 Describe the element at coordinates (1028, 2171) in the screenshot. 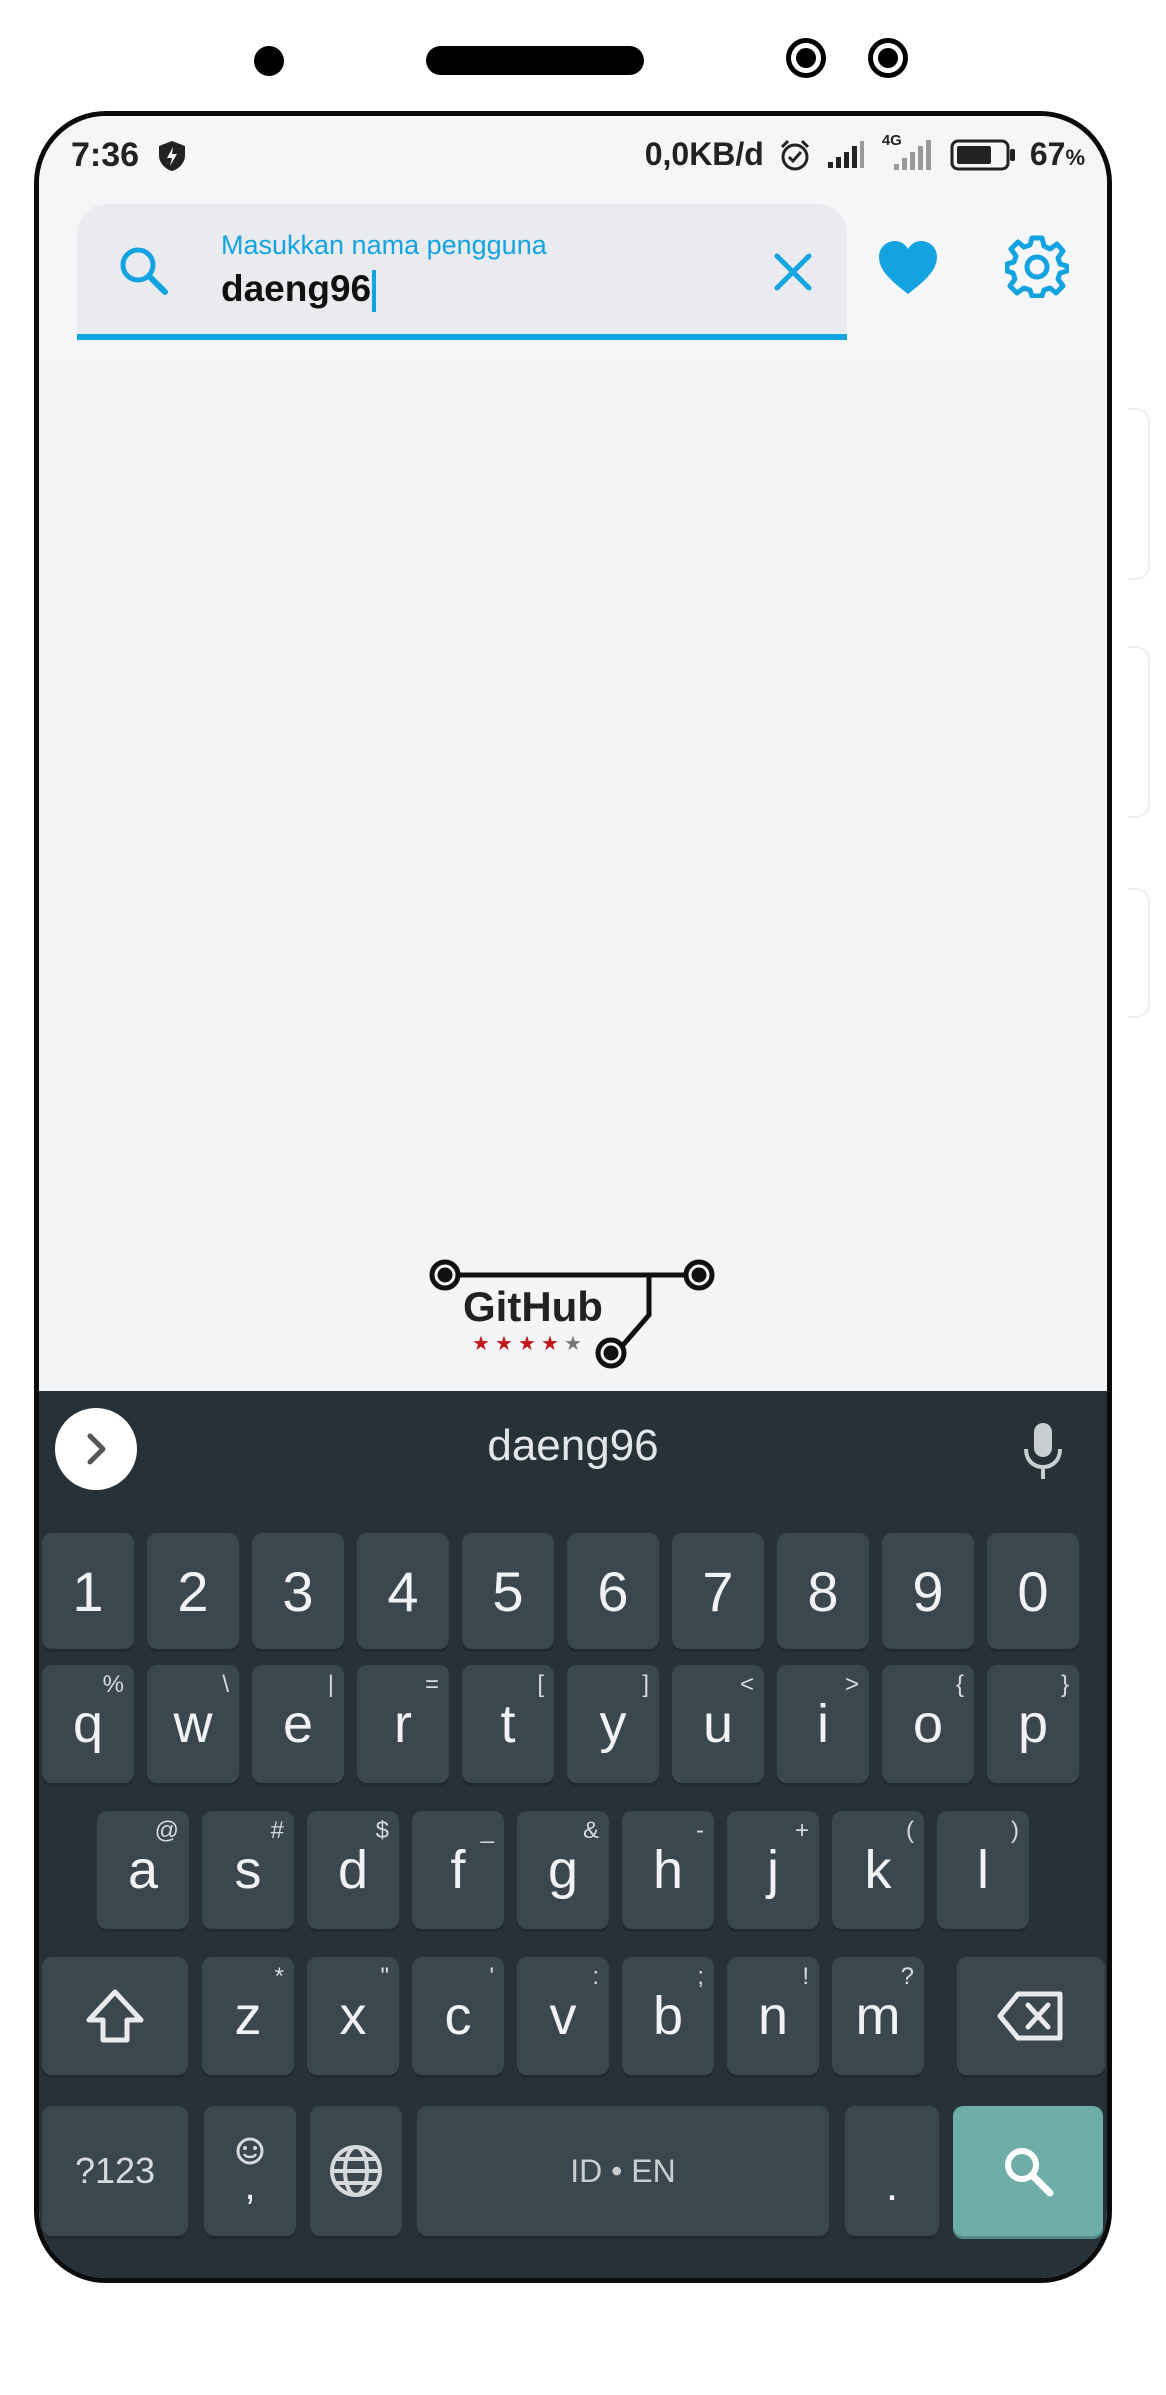

I see `search-key` at that location.